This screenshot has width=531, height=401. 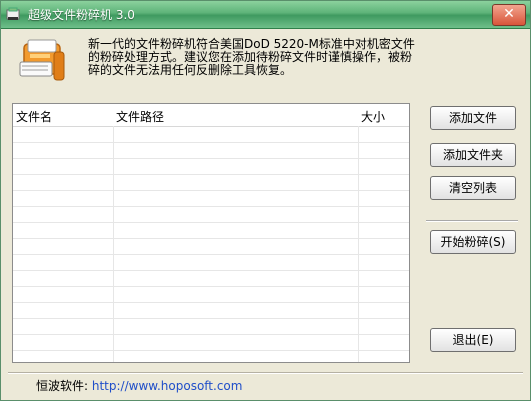 What do you see at coordinates (265, 14) in the screenshot?
I see `title-bar: 超级文件粉碎机 3.0 ✕` at bounding box center [265, 14].